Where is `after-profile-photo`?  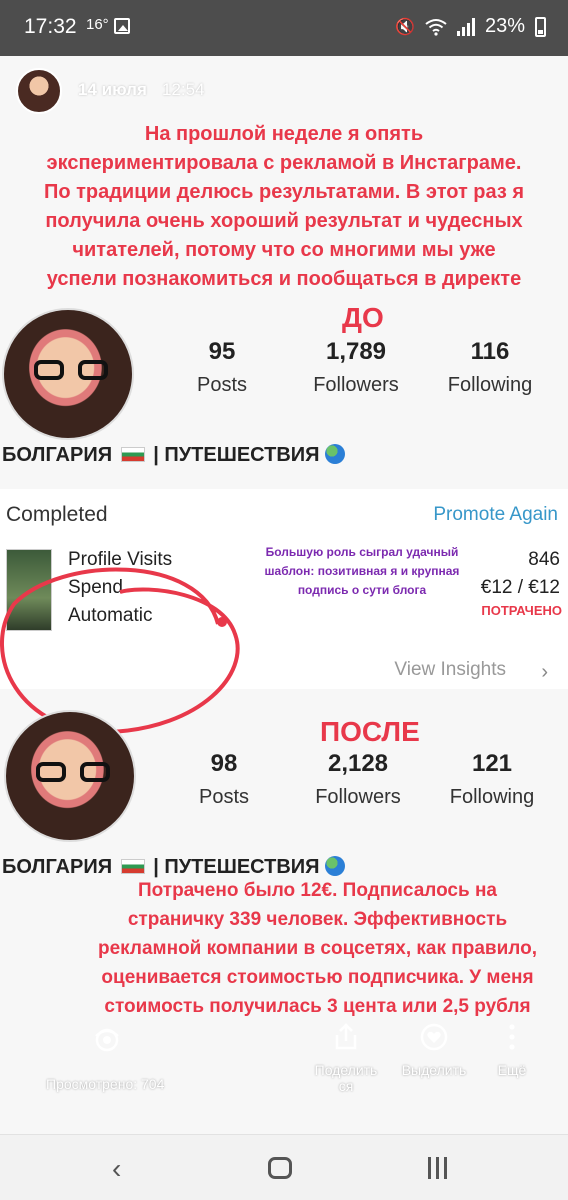 after-profile-photo is located at coordinates (70, 776).